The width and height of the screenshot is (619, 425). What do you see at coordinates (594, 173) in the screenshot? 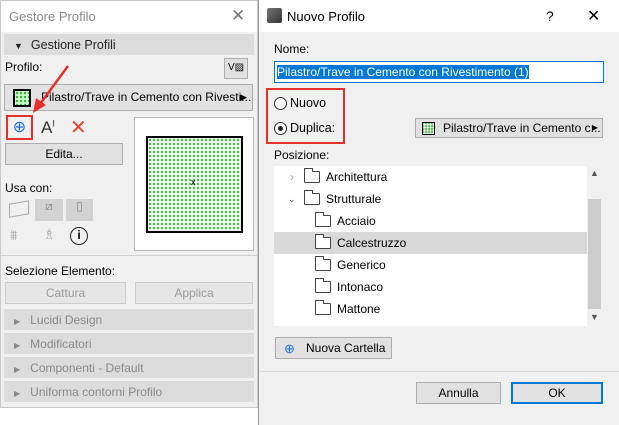
I see `scroll-up-icon: ▲` at bounding box center [594, 173].